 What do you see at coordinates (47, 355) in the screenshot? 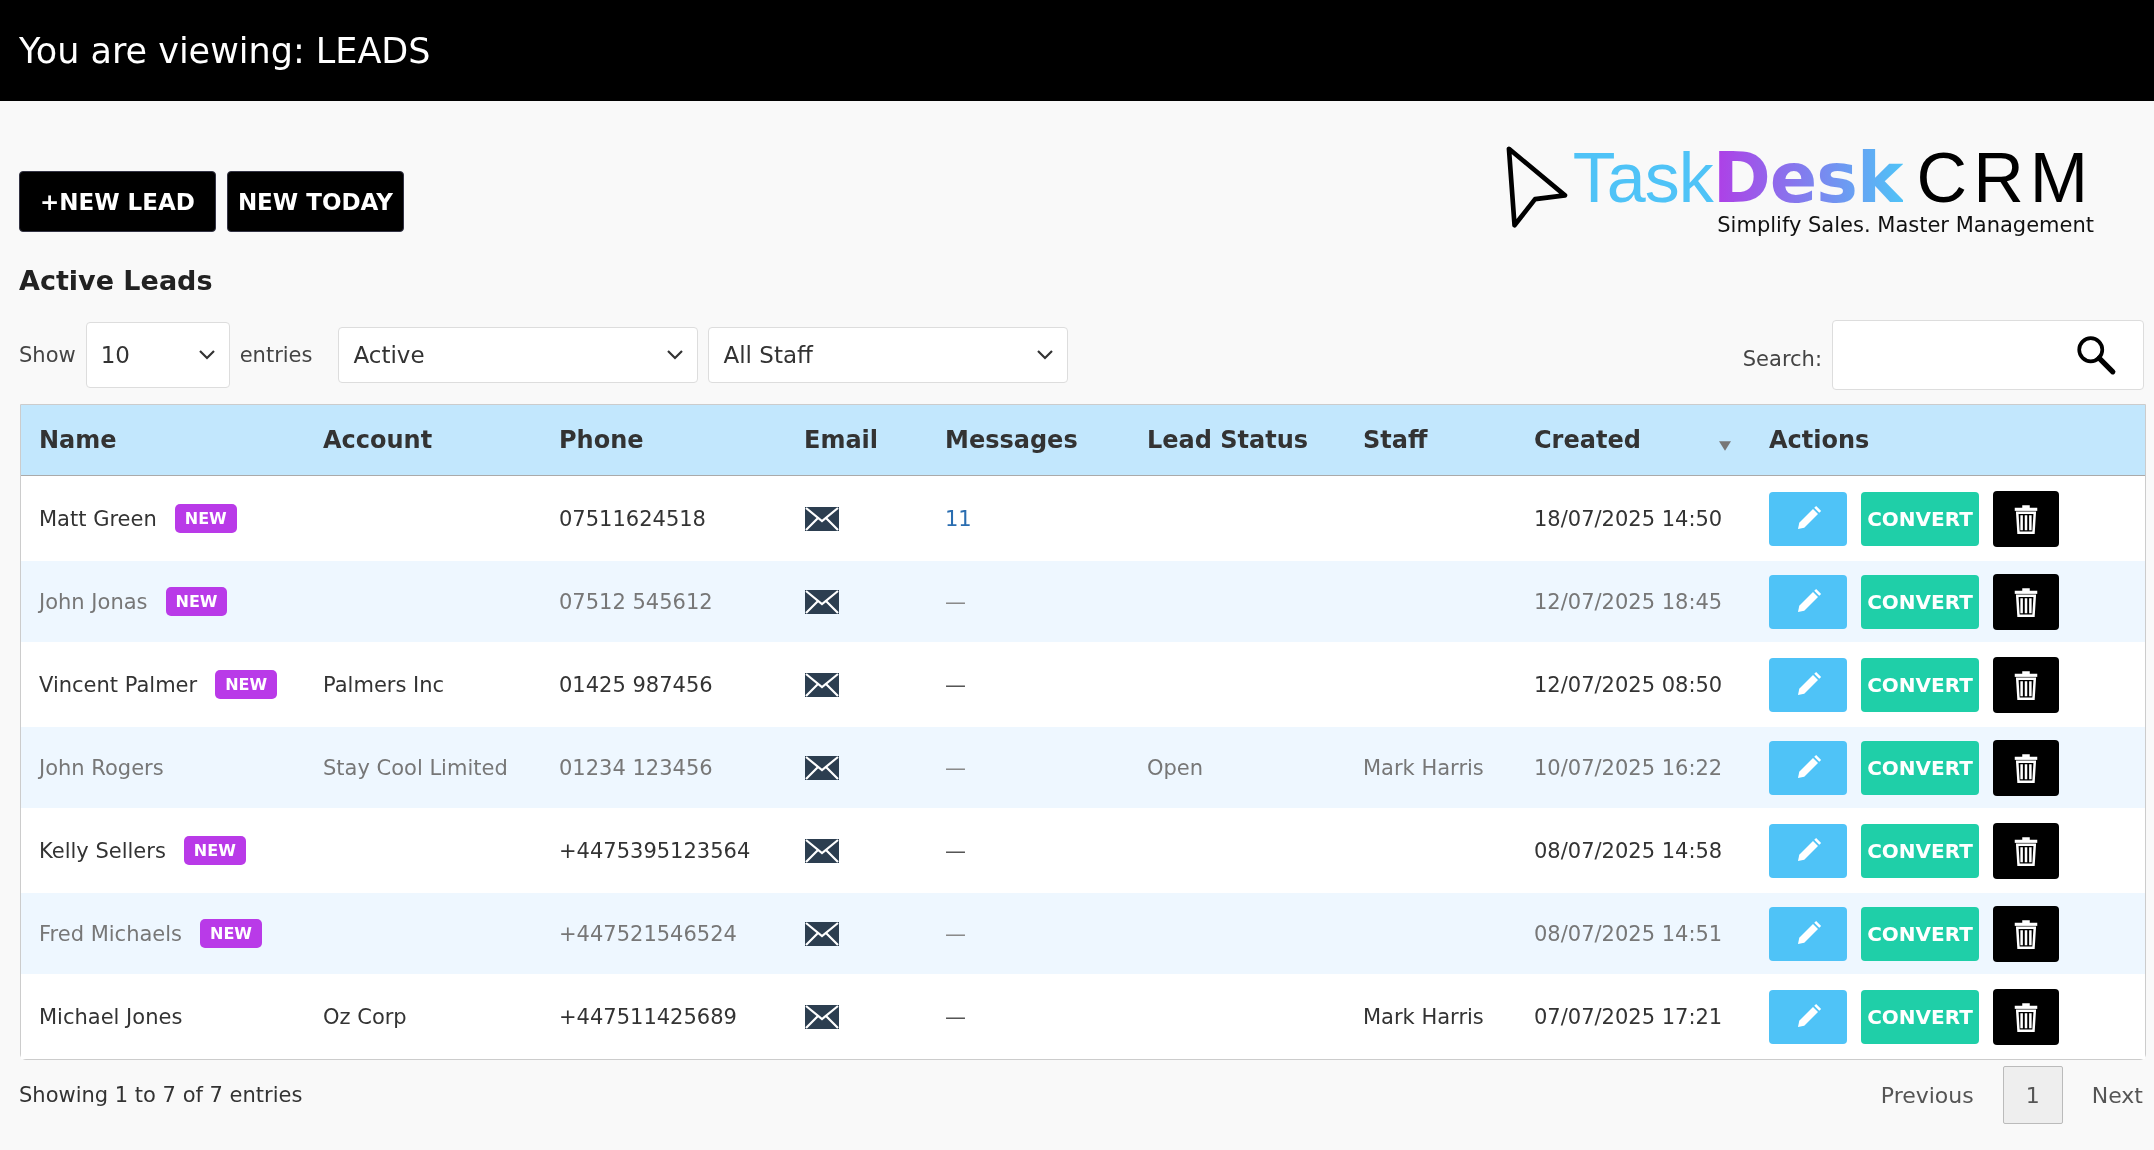
I see `show-label: Show` at bounding box center [47, 355].